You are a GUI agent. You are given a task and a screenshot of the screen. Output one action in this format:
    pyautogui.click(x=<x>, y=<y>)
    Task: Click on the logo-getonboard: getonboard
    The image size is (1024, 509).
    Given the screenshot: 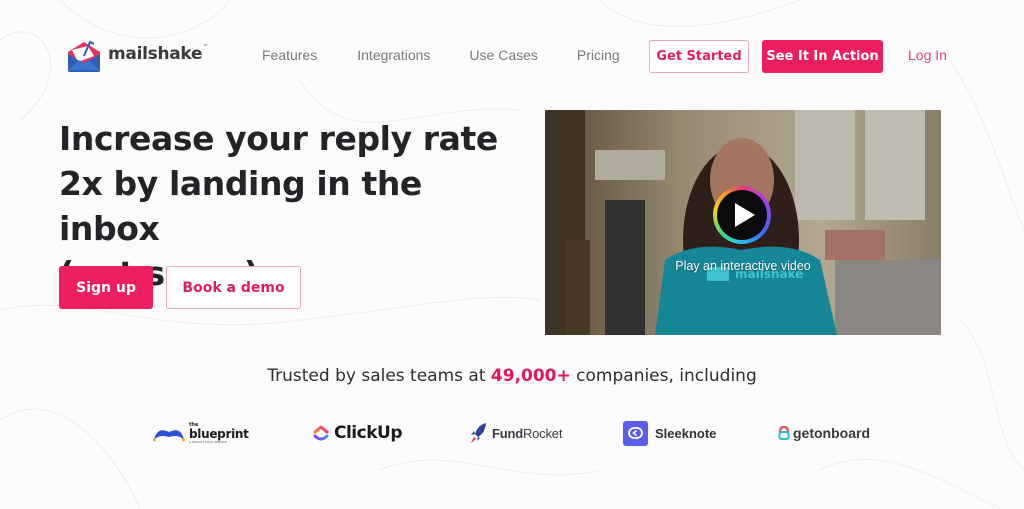 What is the action you would take?
    pyautogui.click(x=824, y=433)
    